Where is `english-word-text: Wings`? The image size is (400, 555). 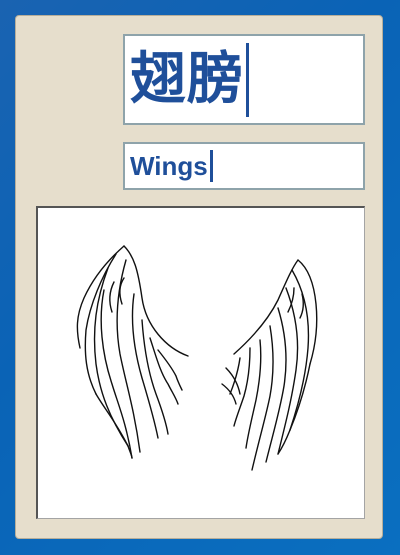
english-word-text: Wings is located at coordinates (169, 166).